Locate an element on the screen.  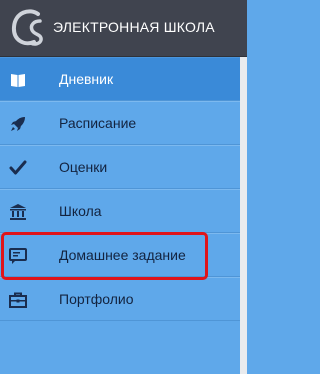
sidebar-item-label: Оценки is located at coordinates (83, 167).